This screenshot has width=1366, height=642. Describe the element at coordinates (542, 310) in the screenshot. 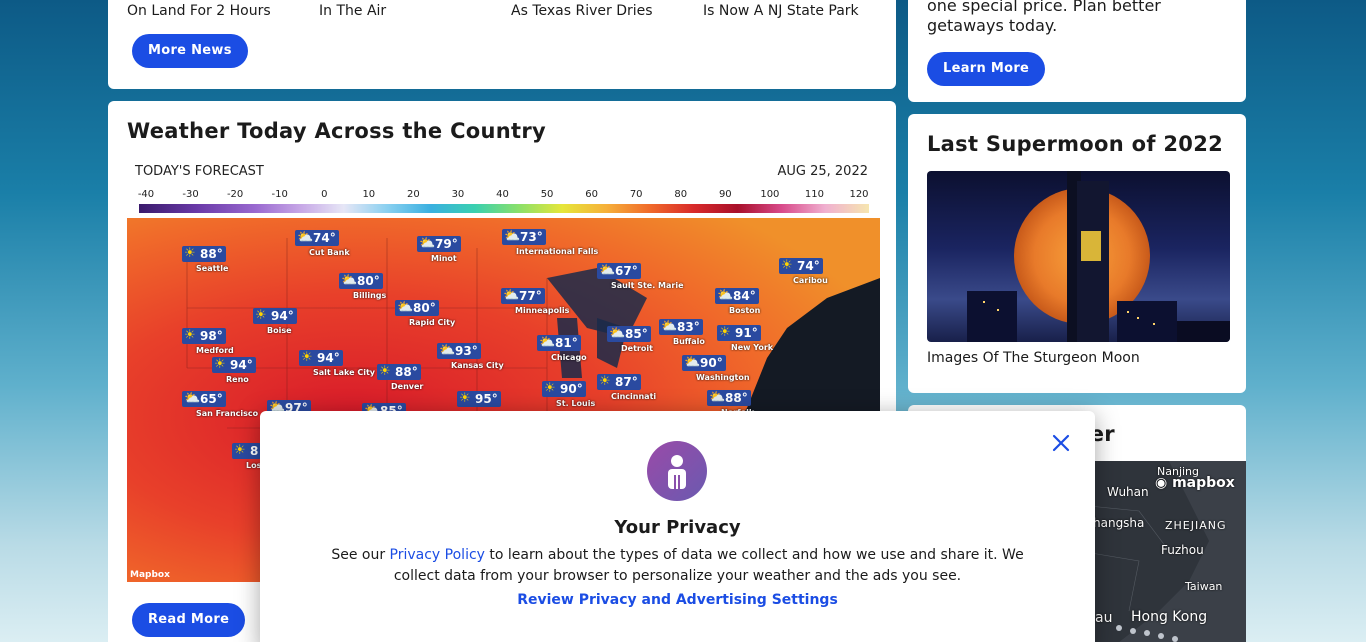

I see `city-name: Minneapolis` at that location.